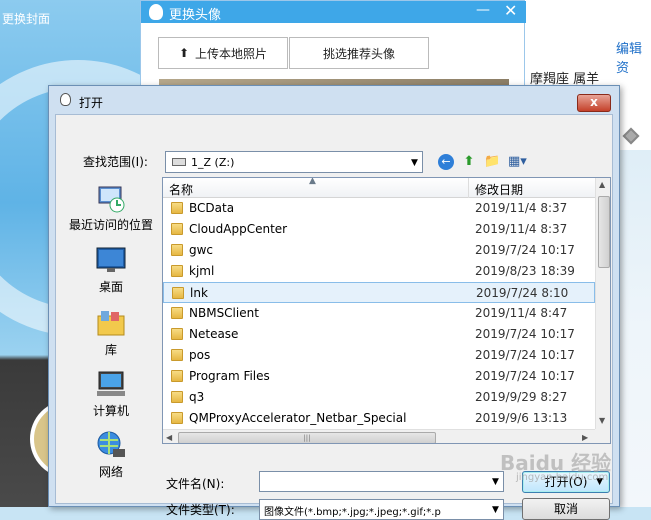 Image resolution: width=651 pixels, height=520 pixels. I want to click on file-list-header: 名称 ▲ 修改日期, so click(379, 188).